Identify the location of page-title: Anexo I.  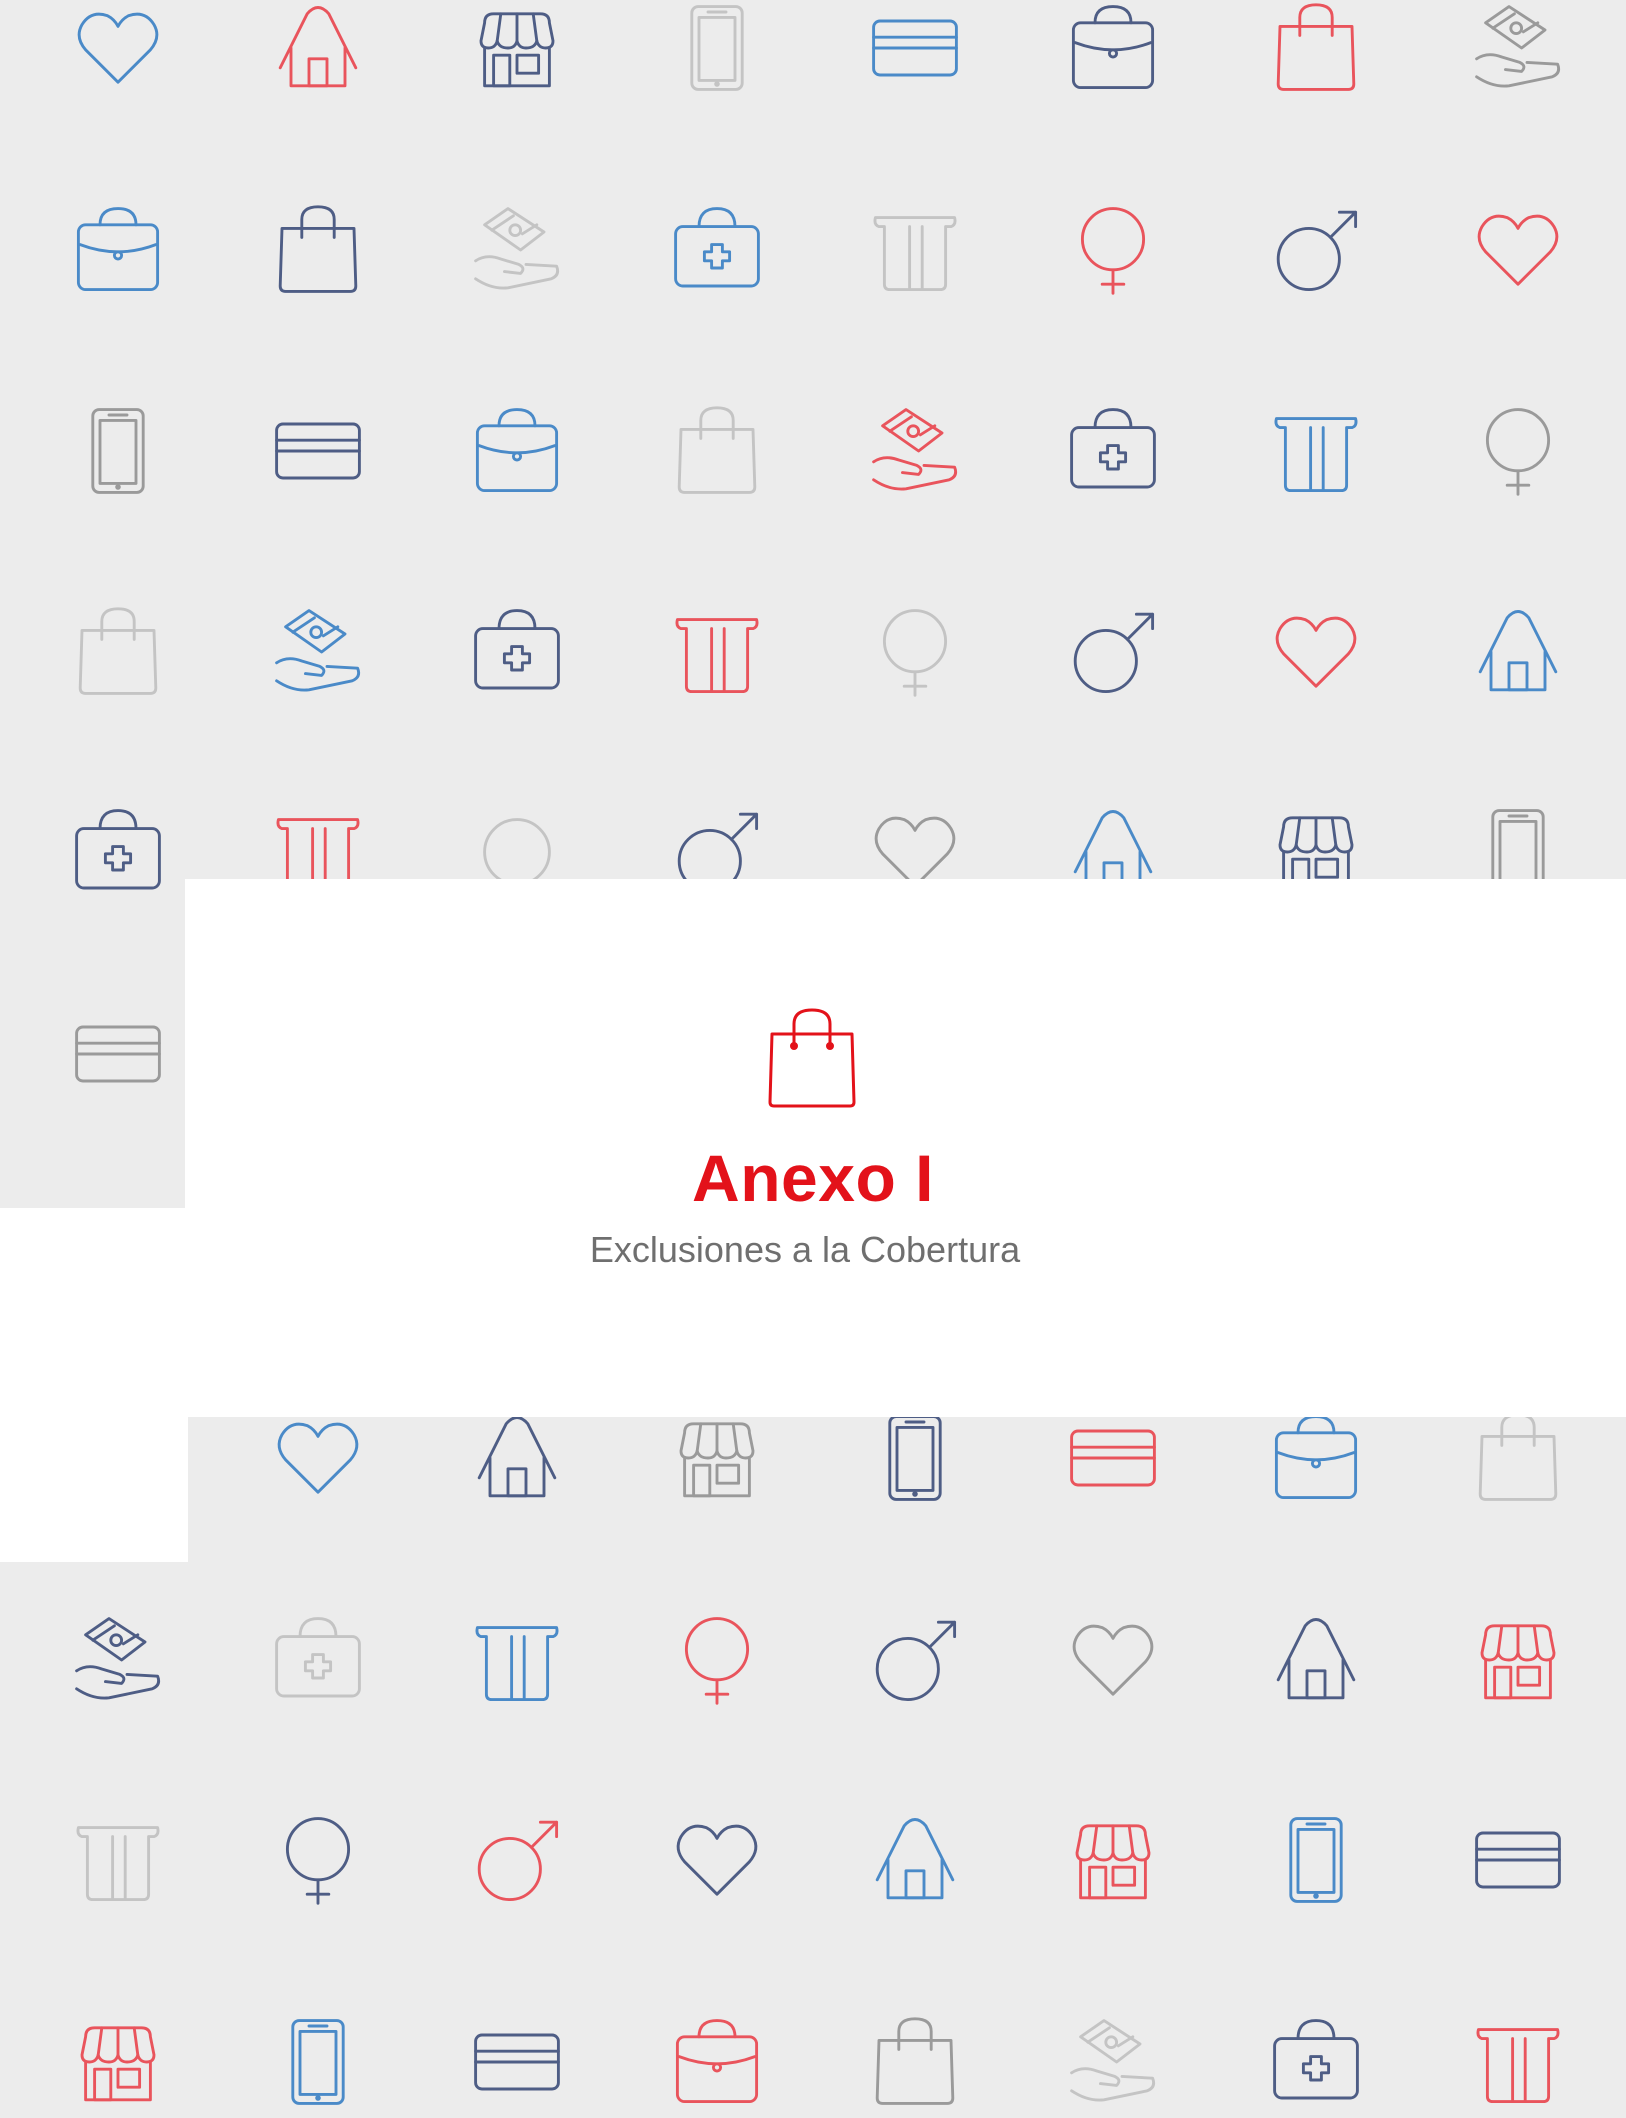
(813, 1178).